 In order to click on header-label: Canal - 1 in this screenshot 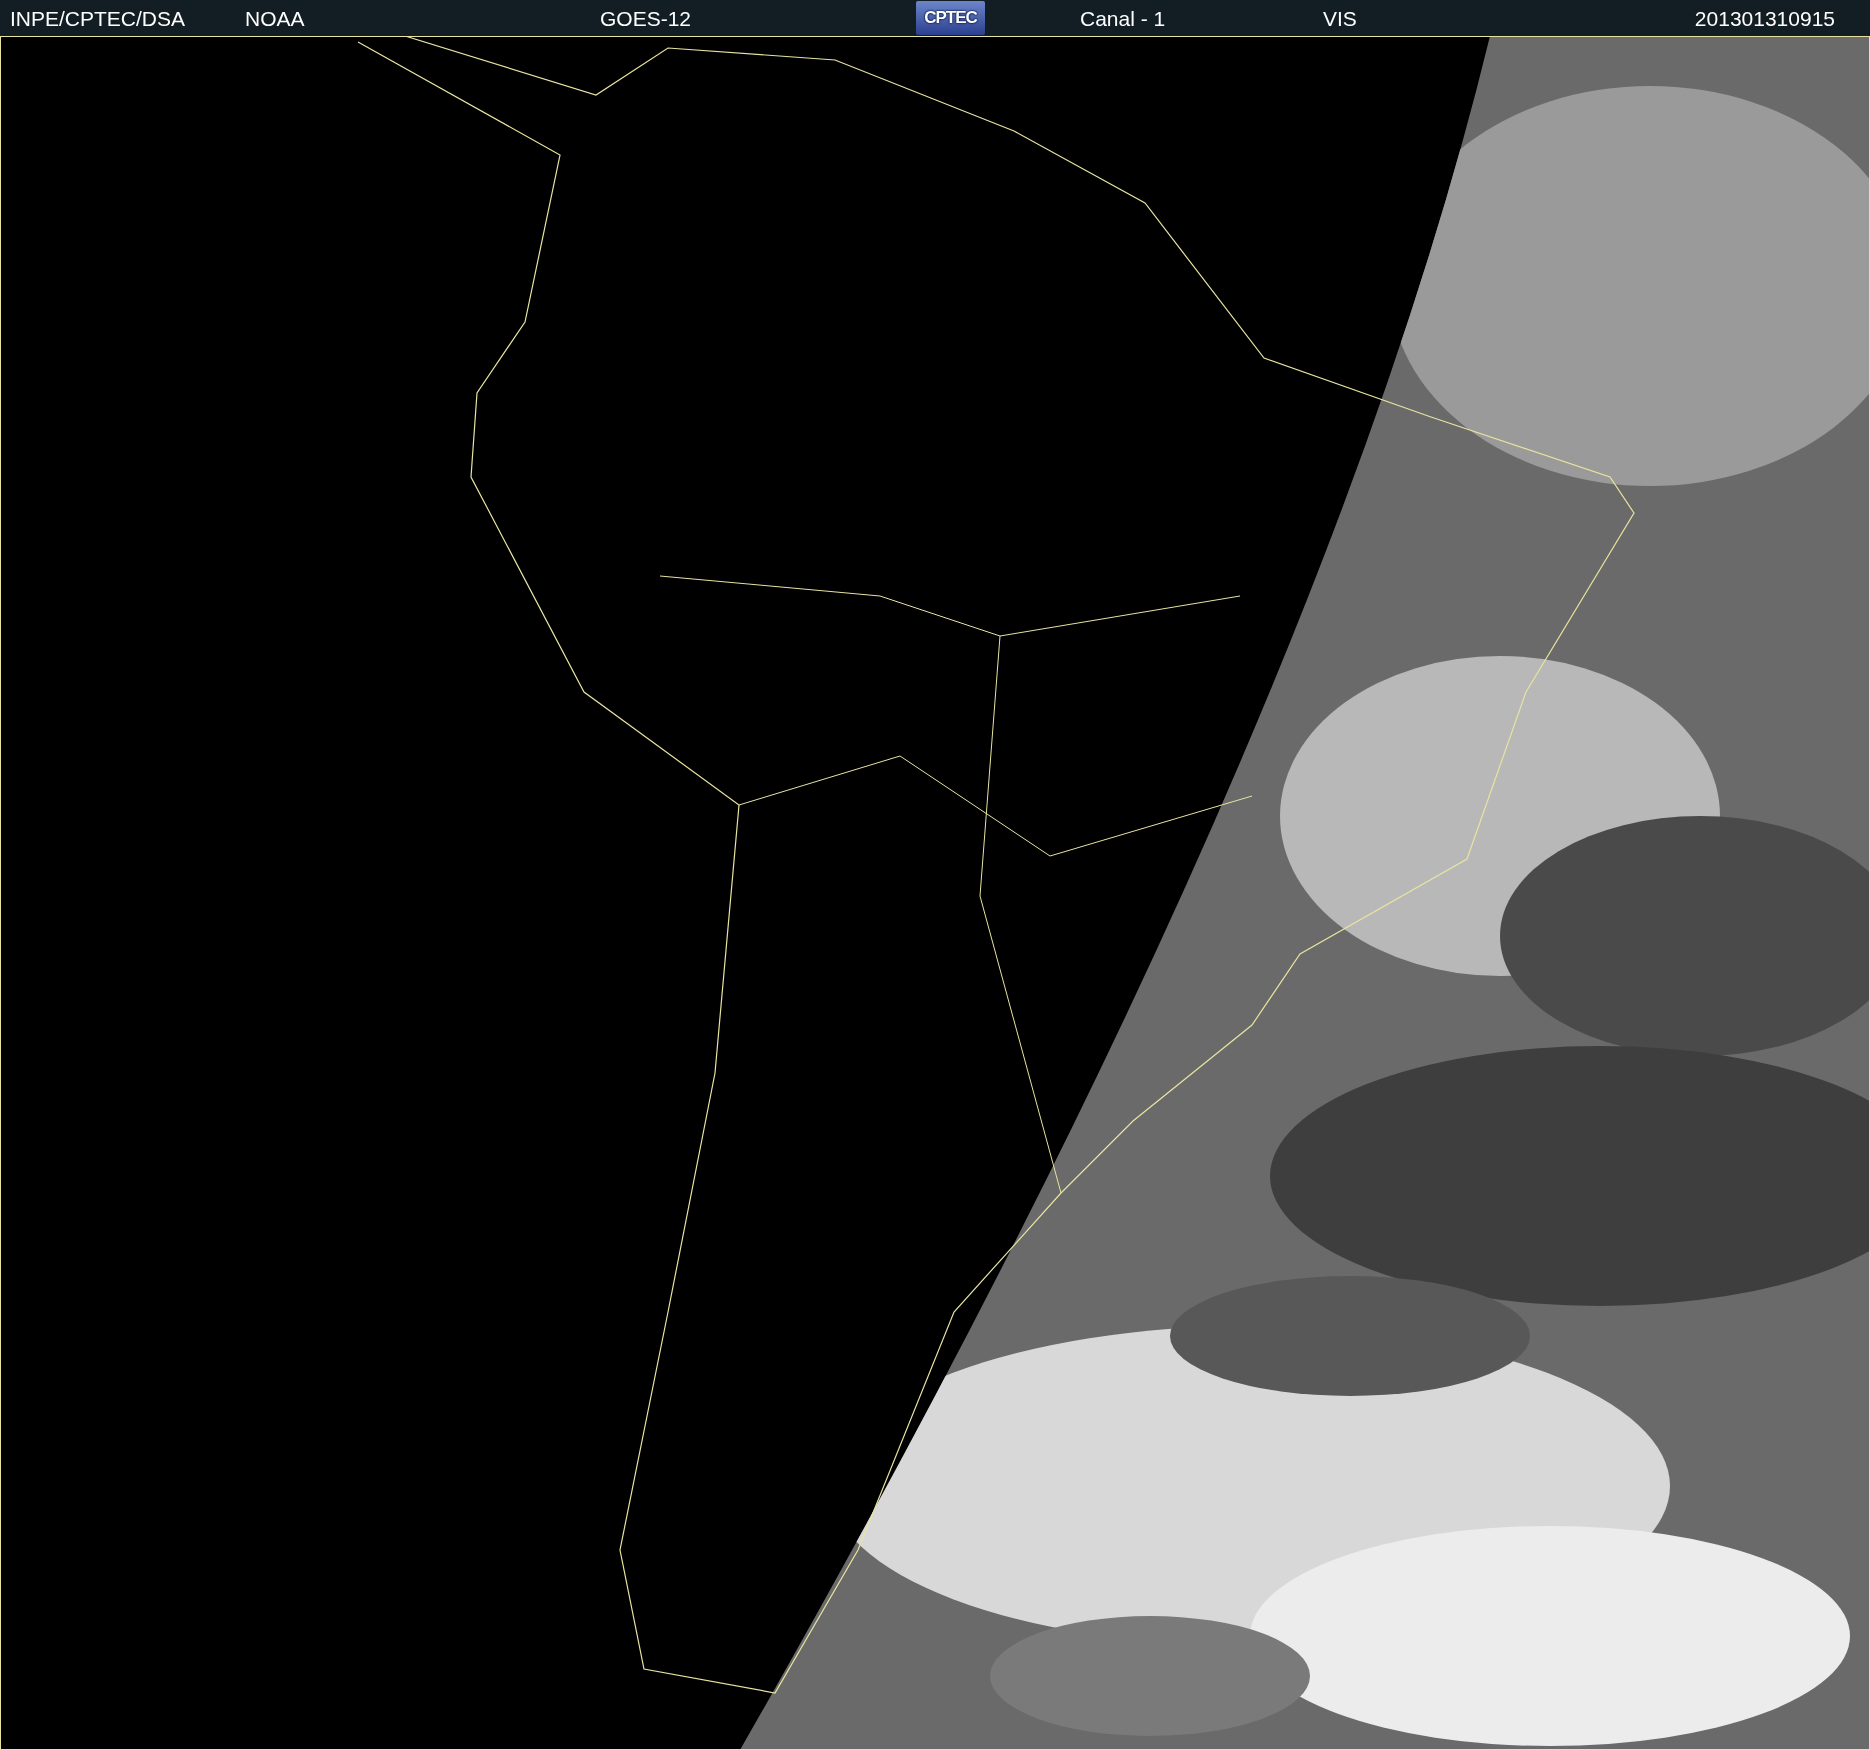, I will do `click(1123, 18)`.